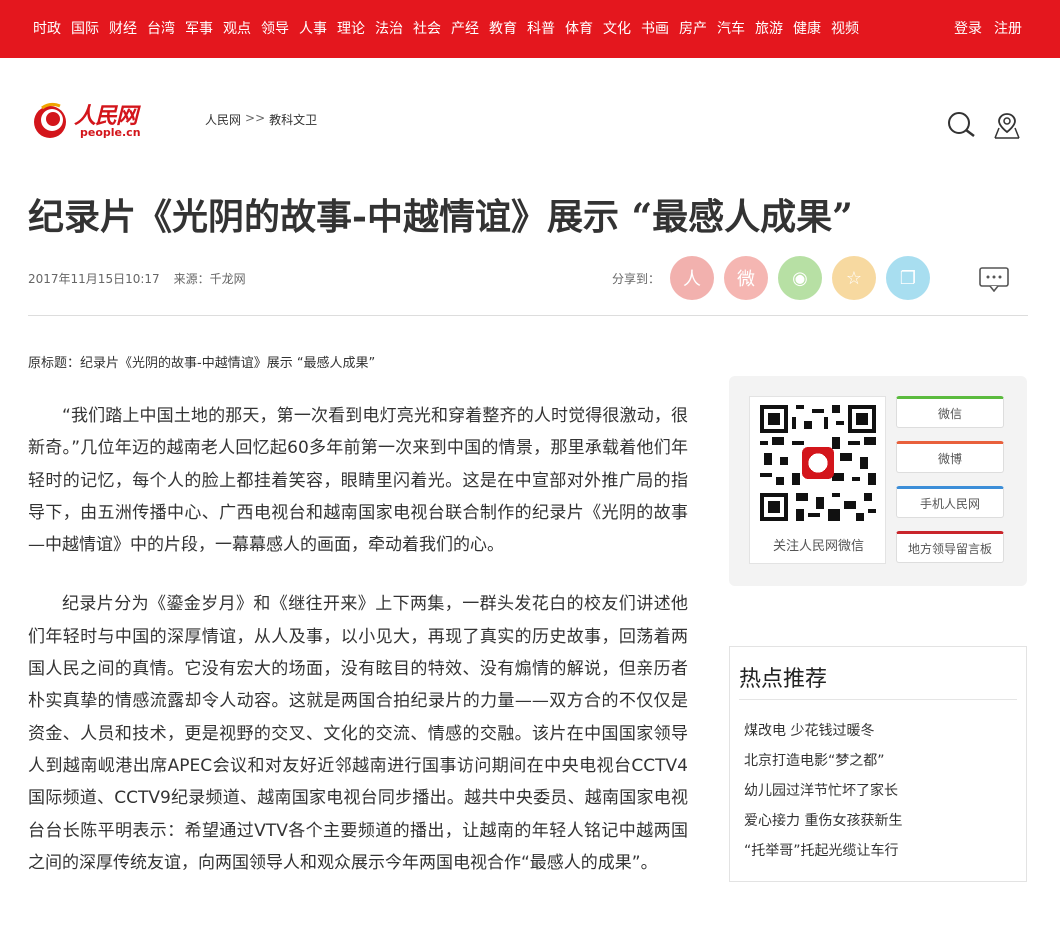 The image size is (1060, 940). Describe the element at coordinates (528, 315) in the screenshot. I see `header-divider` at that location.